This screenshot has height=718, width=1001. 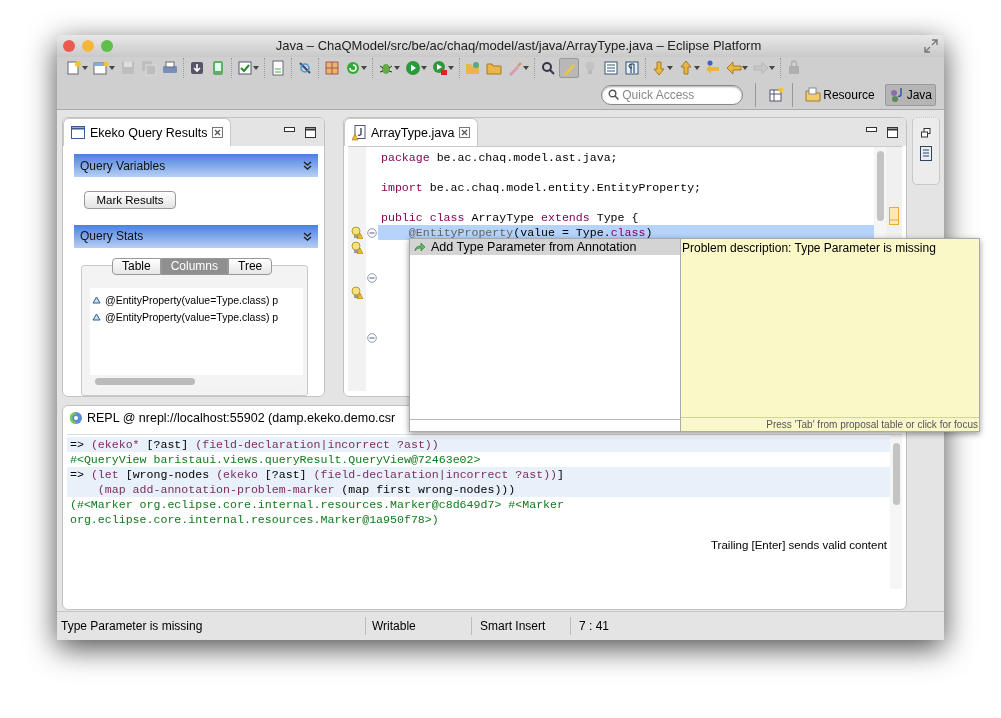 I want to click on zoom-button, so click(x=107, y=45).